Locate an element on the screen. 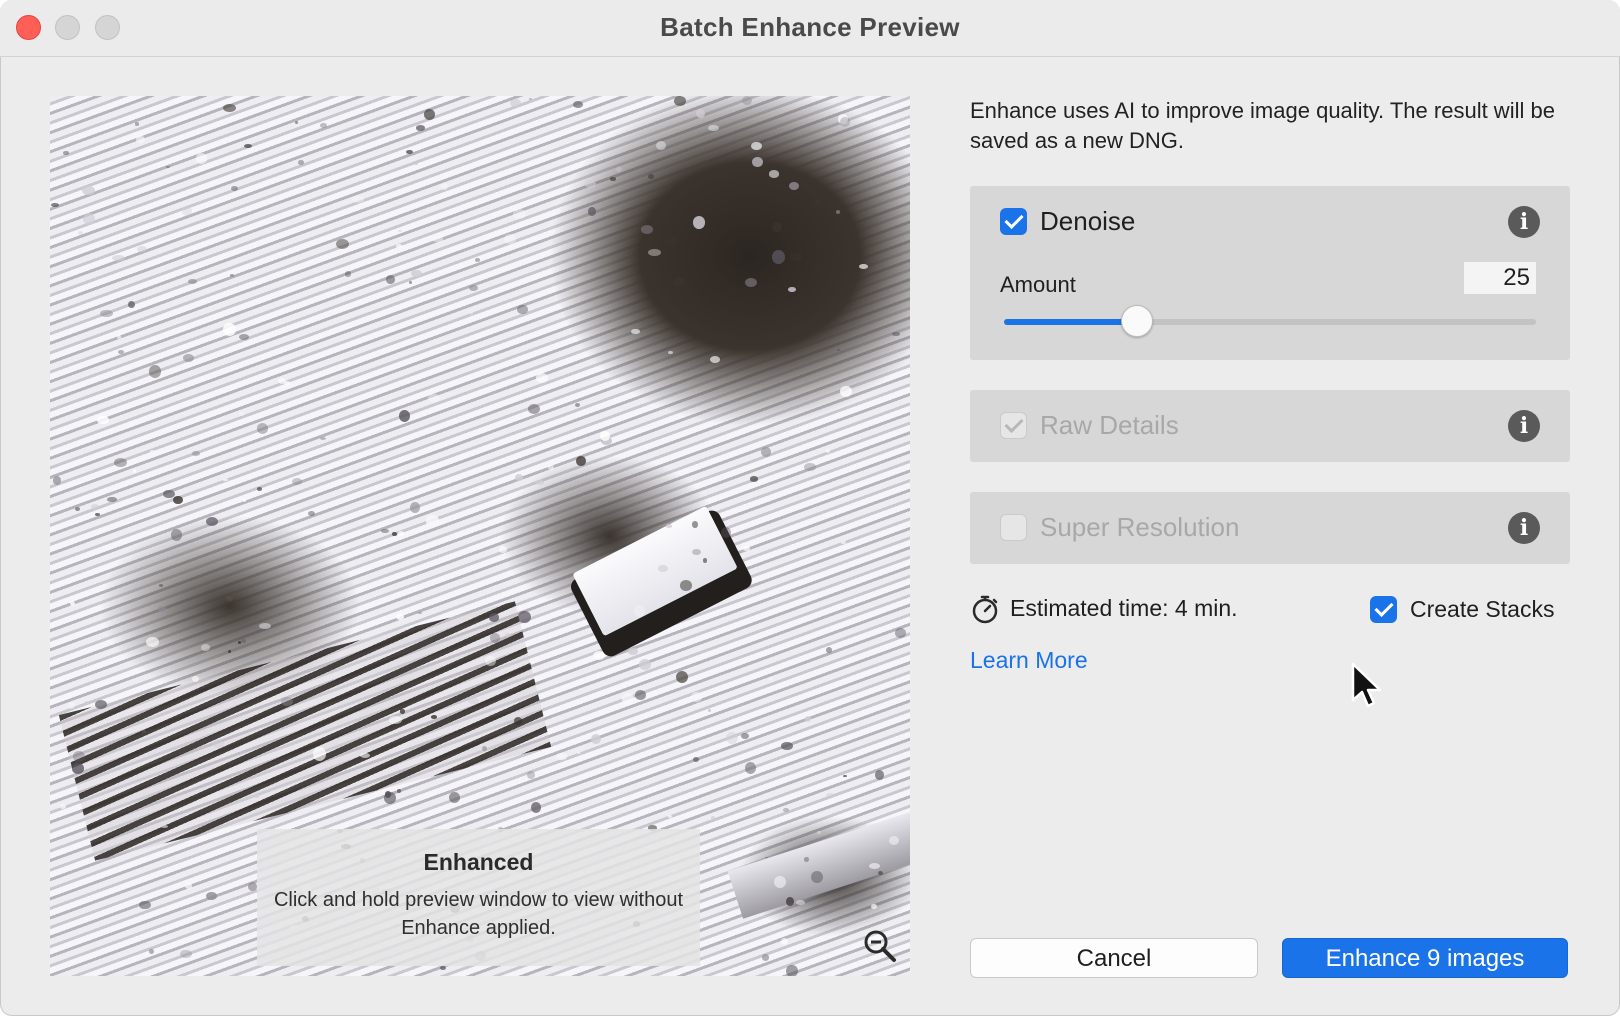 The image size is (1620, 1016). amount-slider-thumb is located at coordinates (1137, 321).